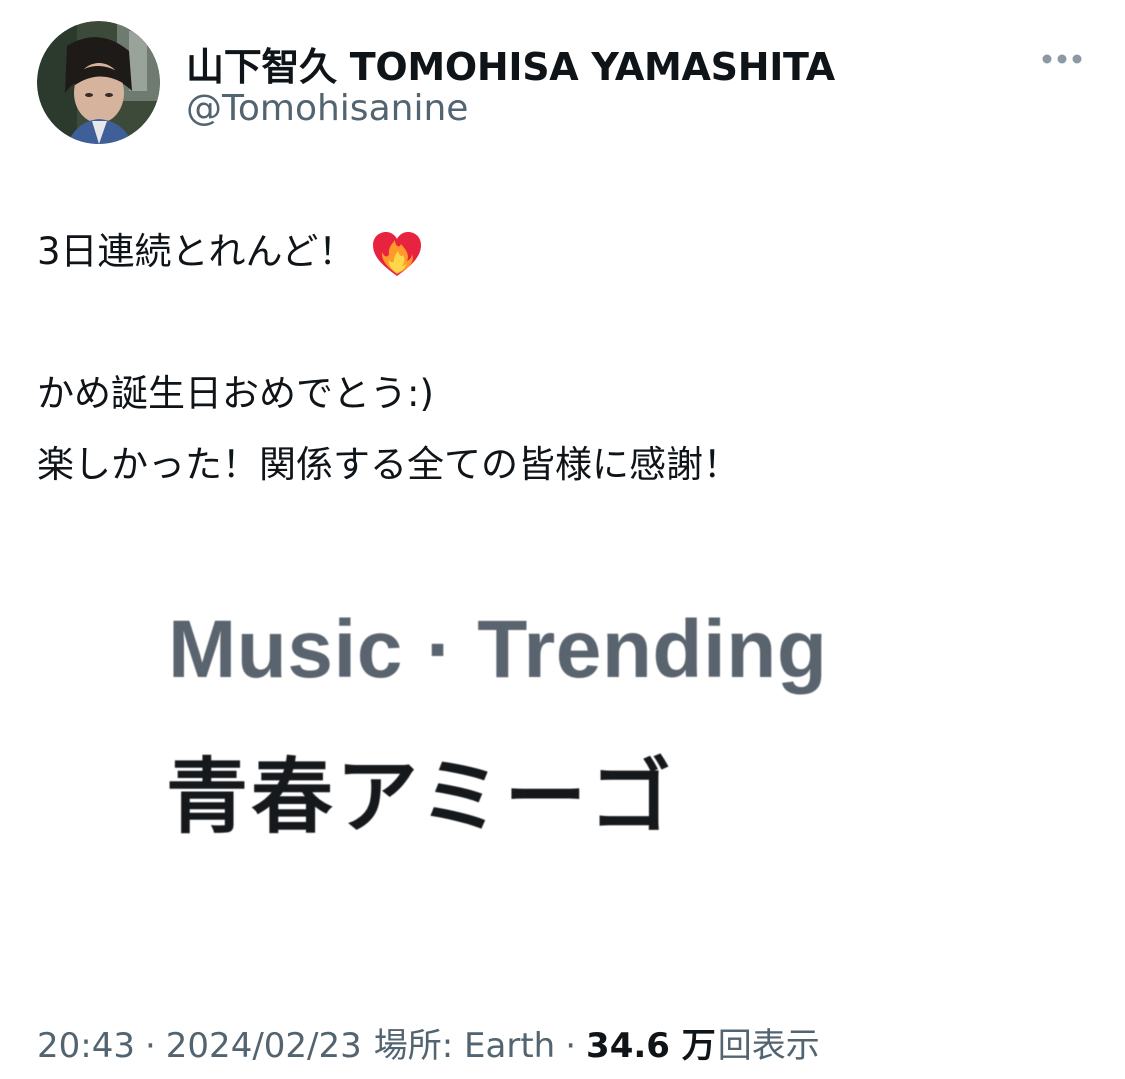 The height and width of the screenshot is (1079, 1125). Describe the element at coordinates (397, 252) in the screenshot. I see `heart-on-fire-icon` at that location.